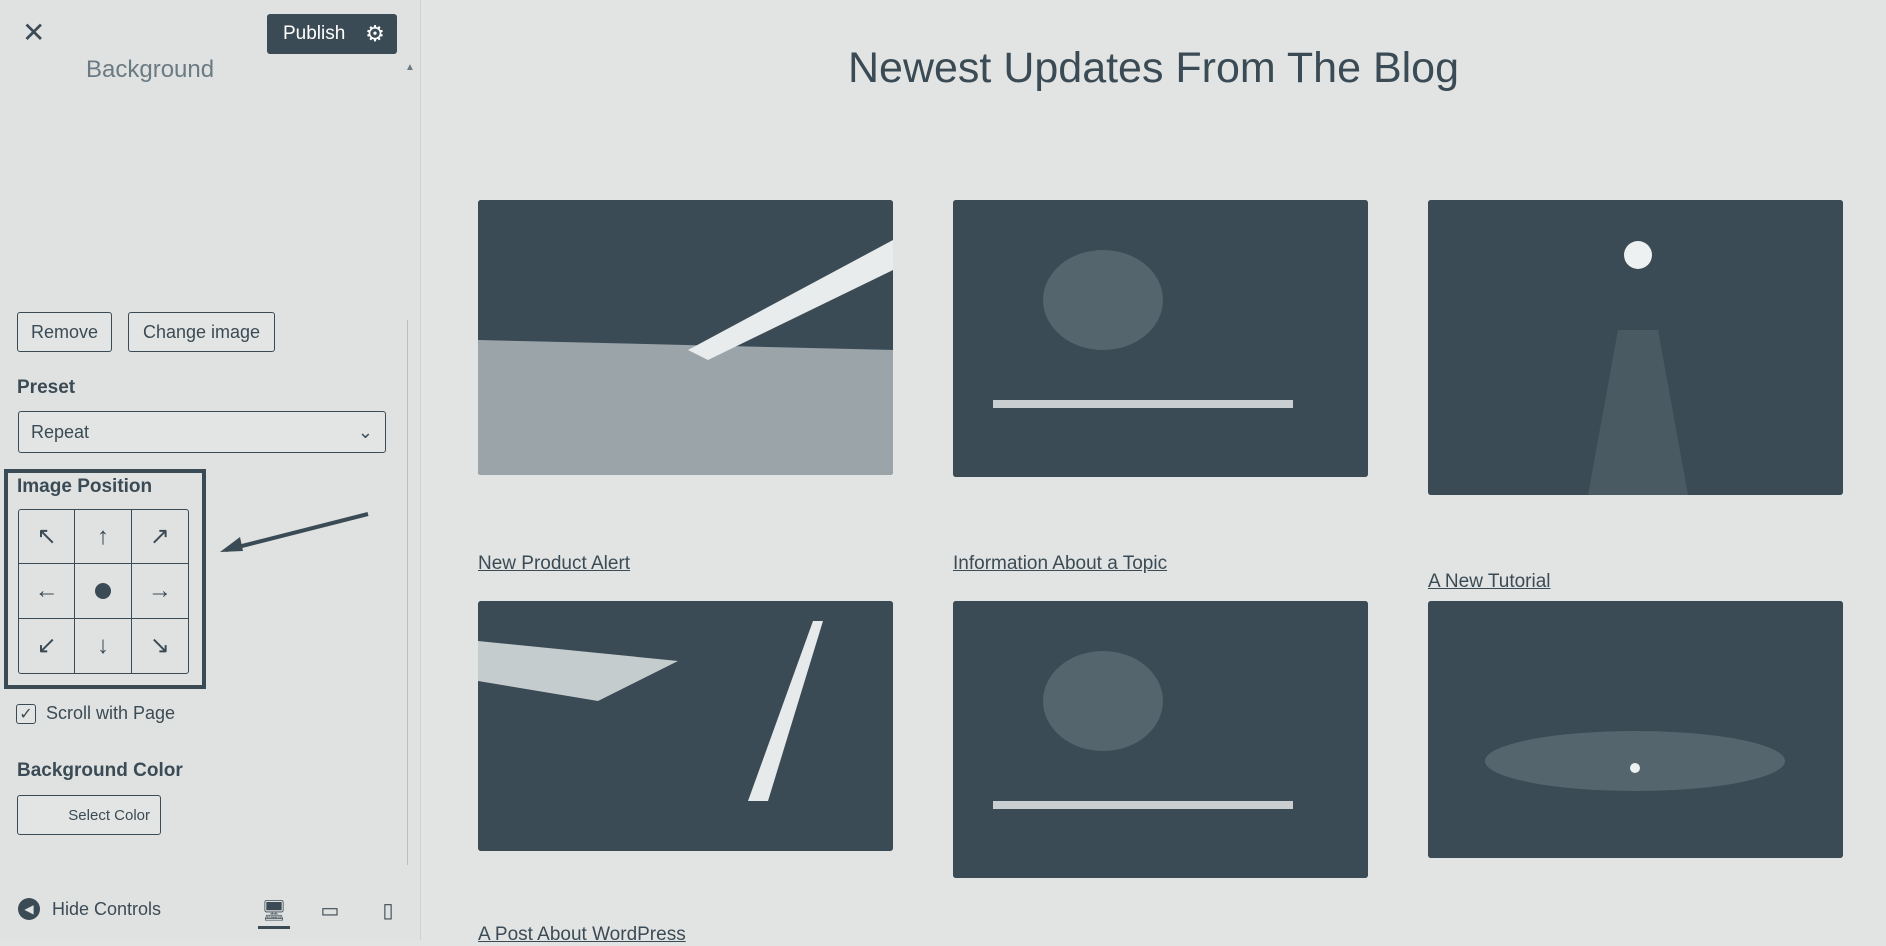 The image size is (1886, 946). I want to click on scroll-checkbox: ✓, so click(26, 713).